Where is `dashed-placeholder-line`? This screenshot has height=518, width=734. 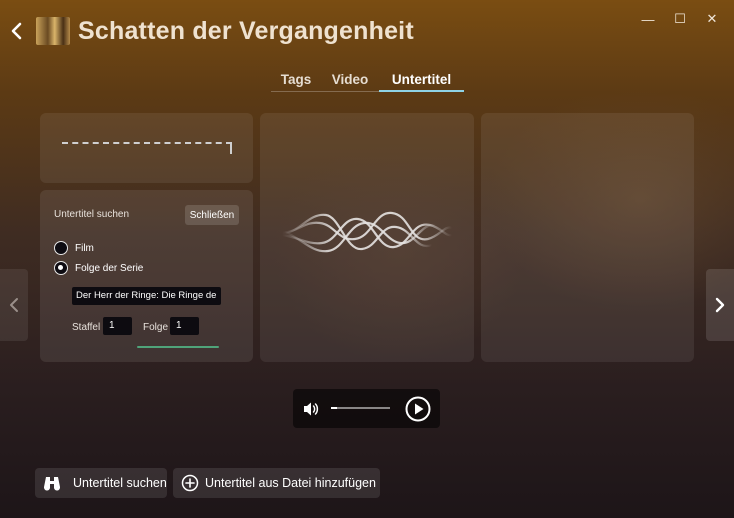 dashed-placeholder-line is located at coordinates (147, 148).